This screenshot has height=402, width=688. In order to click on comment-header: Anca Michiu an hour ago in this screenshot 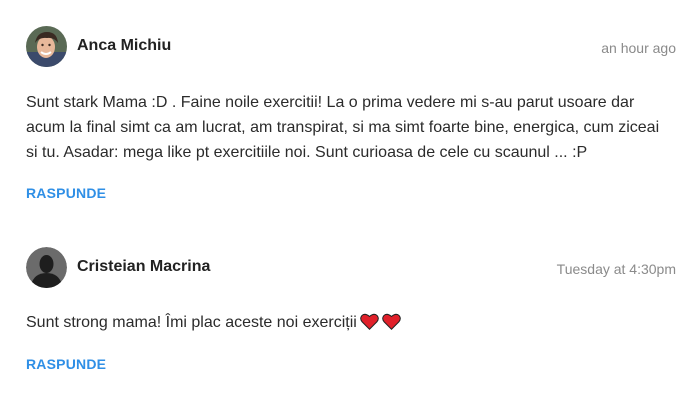, I will do `click(351, 47)`.